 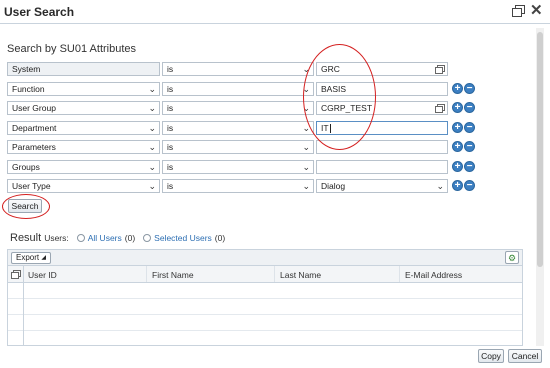 I want to click on selected-users-count: (0), so click(x=220, y=238).